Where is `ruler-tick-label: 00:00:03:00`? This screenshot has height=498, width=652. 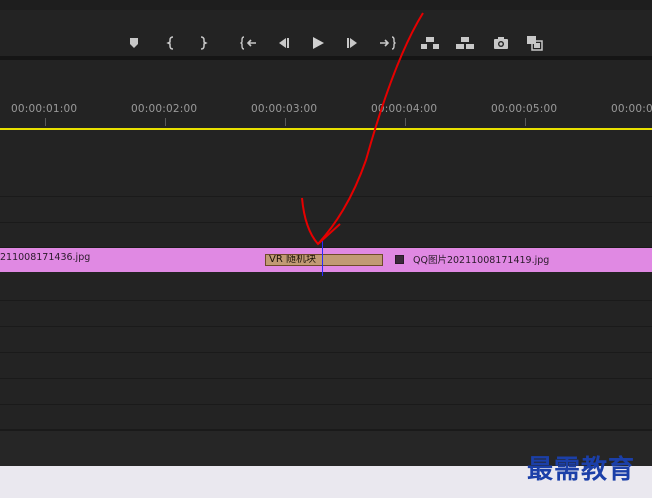
ruler-tick-label: 00:00:03:00 is located at coordinates (284, 109).